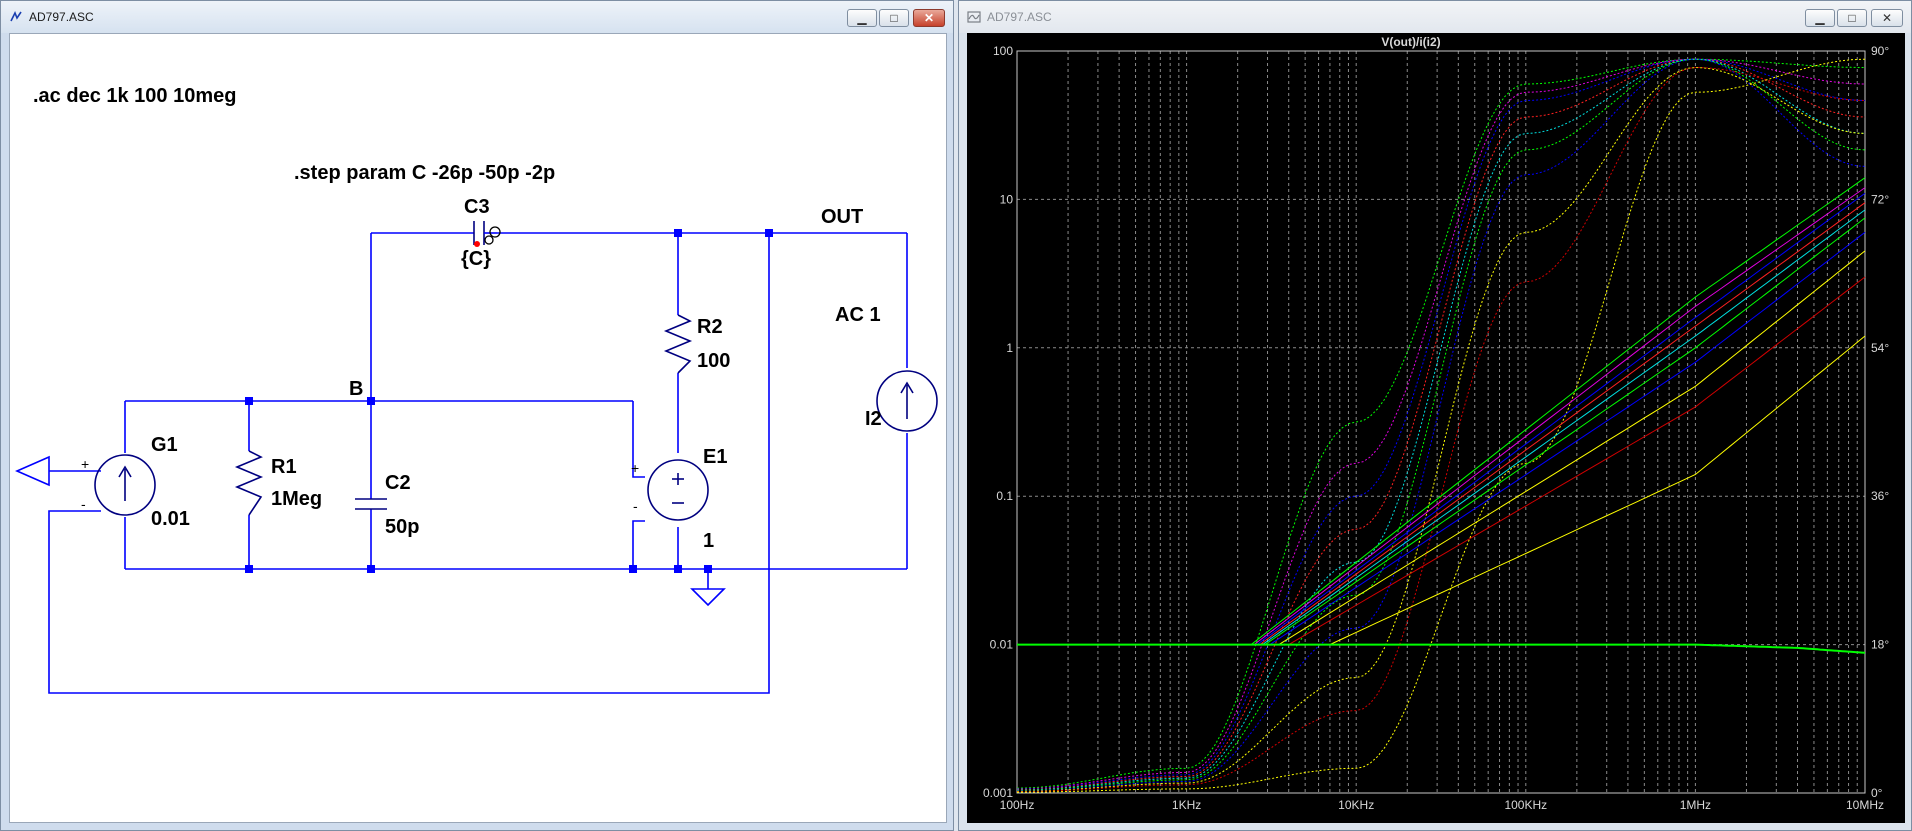 This screenshot has width=1912, height=831. I want to click on c3-value: {C}, so click(476, 259).